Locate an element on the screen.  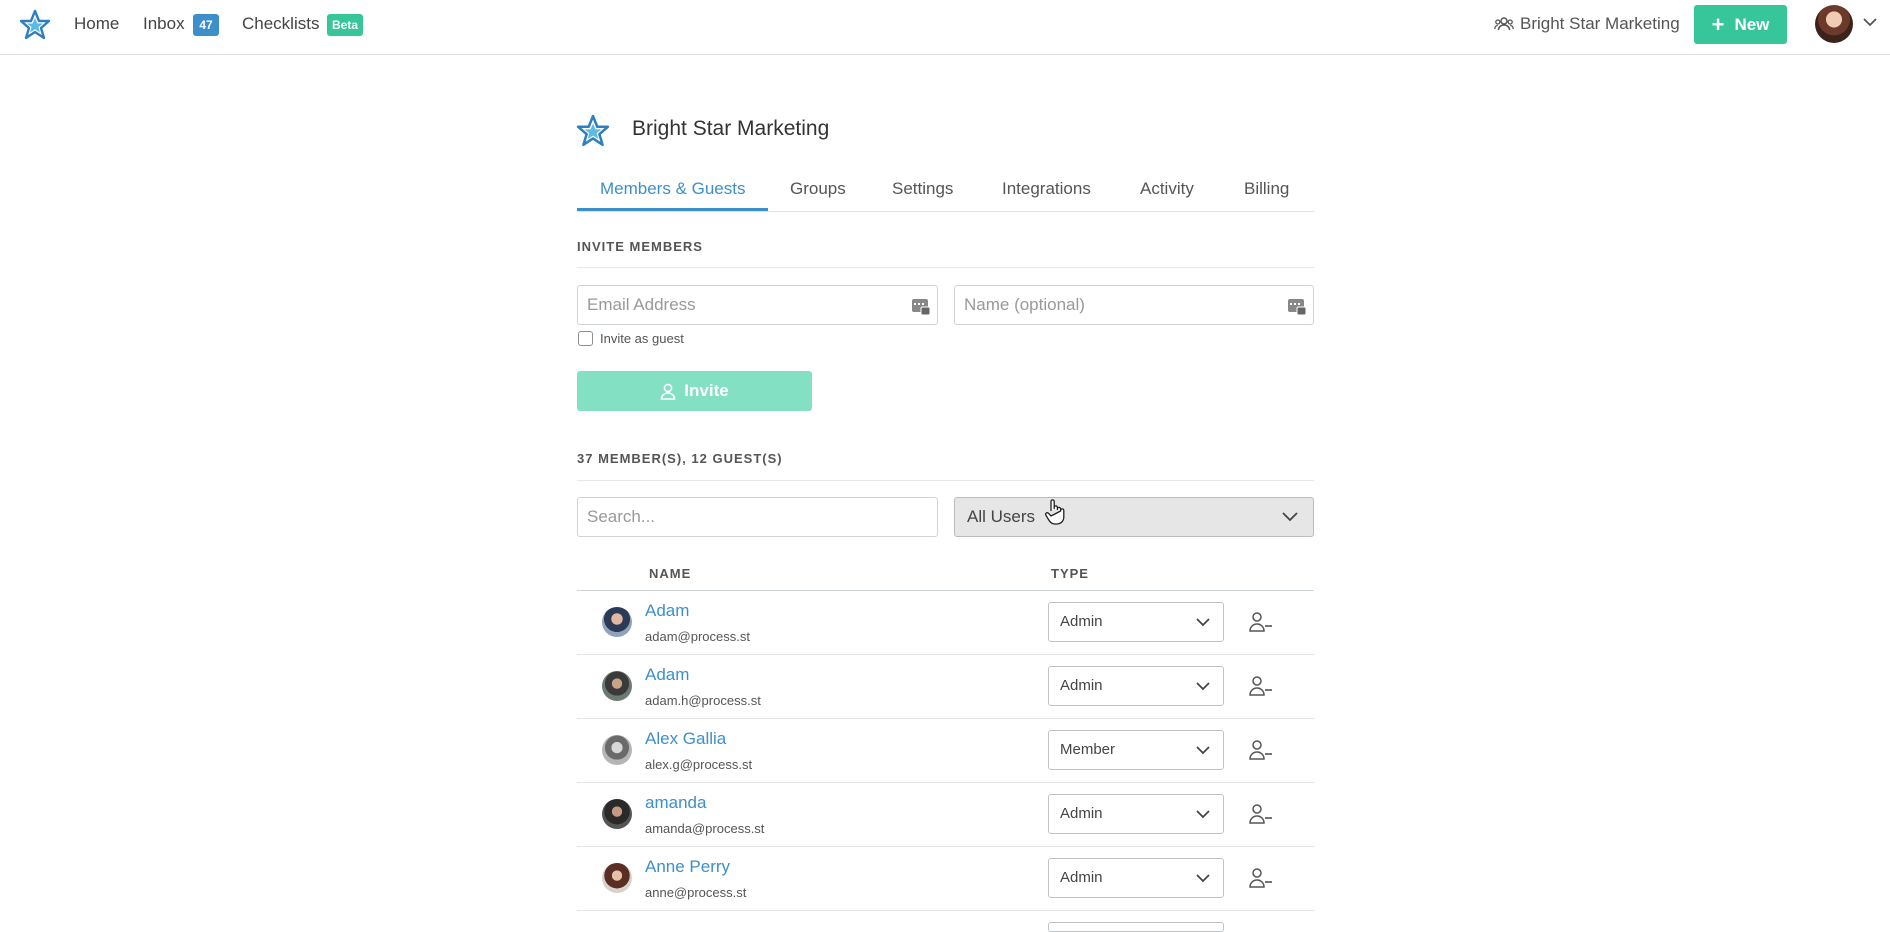
tab-groups: Groups is located at coordinates (818, 189).